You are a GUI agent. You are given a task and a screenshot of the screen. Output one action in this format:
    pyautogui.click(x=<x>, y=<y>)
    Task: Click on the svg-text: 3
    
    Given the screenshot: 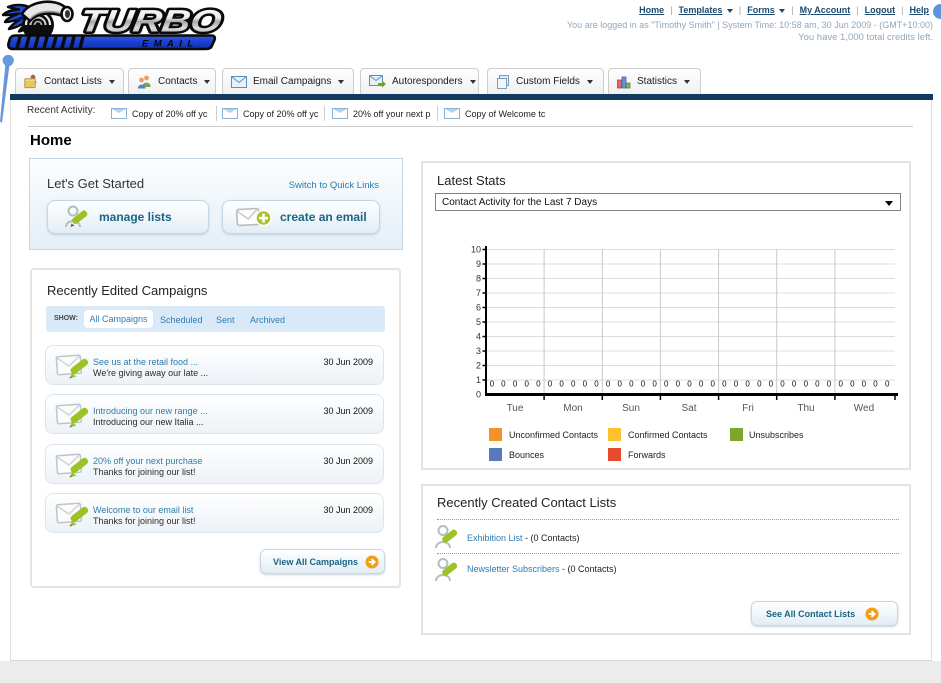 What is the action you would take?
    pyautogui.click(x=478, y=351)
    